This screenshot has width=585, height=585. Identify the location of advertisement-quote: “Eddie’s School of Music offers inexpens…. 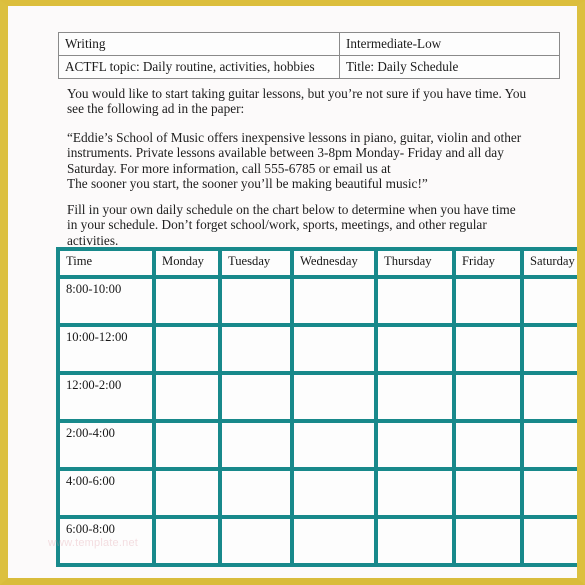
(294, 160).